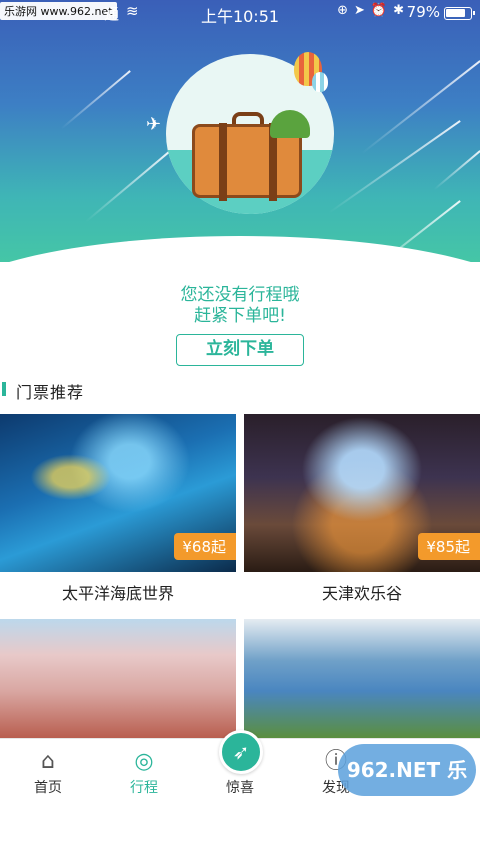 The image size is (480, 848). I want to click on battery-percent: 79%, so click(423, 12).